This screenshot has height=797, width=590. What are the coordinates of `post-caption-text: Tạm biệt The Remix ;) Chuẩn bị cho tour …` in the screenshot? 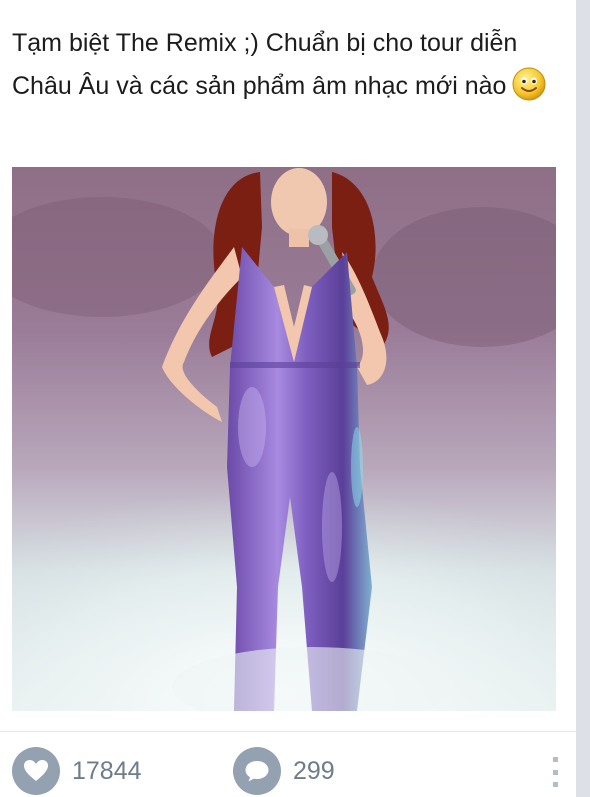 It's located at (265, 64).